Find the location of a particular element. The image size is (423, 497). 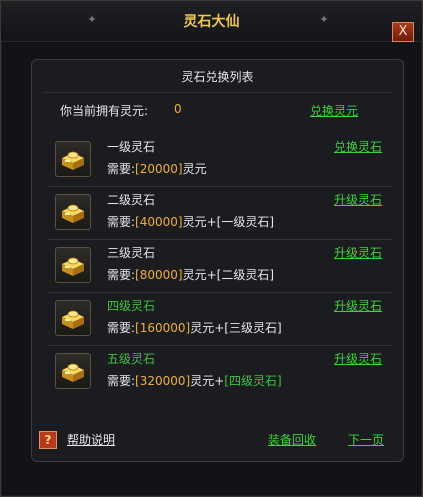

req-item: [三级灵石] is located at coordinates (253, 328).